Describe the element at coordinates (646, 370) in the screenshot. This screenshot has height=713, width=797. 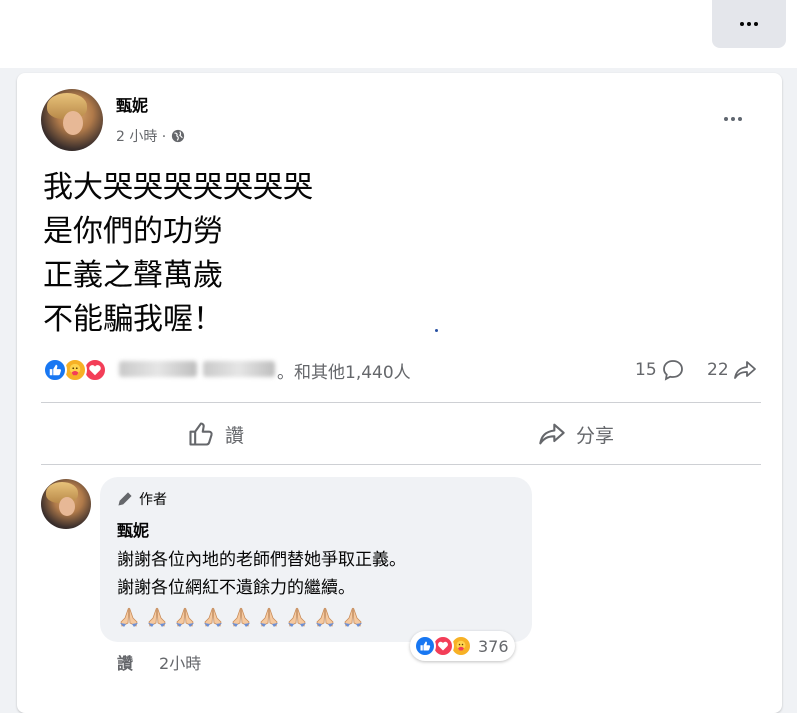
I see `comments-count-value: 15` at that location.